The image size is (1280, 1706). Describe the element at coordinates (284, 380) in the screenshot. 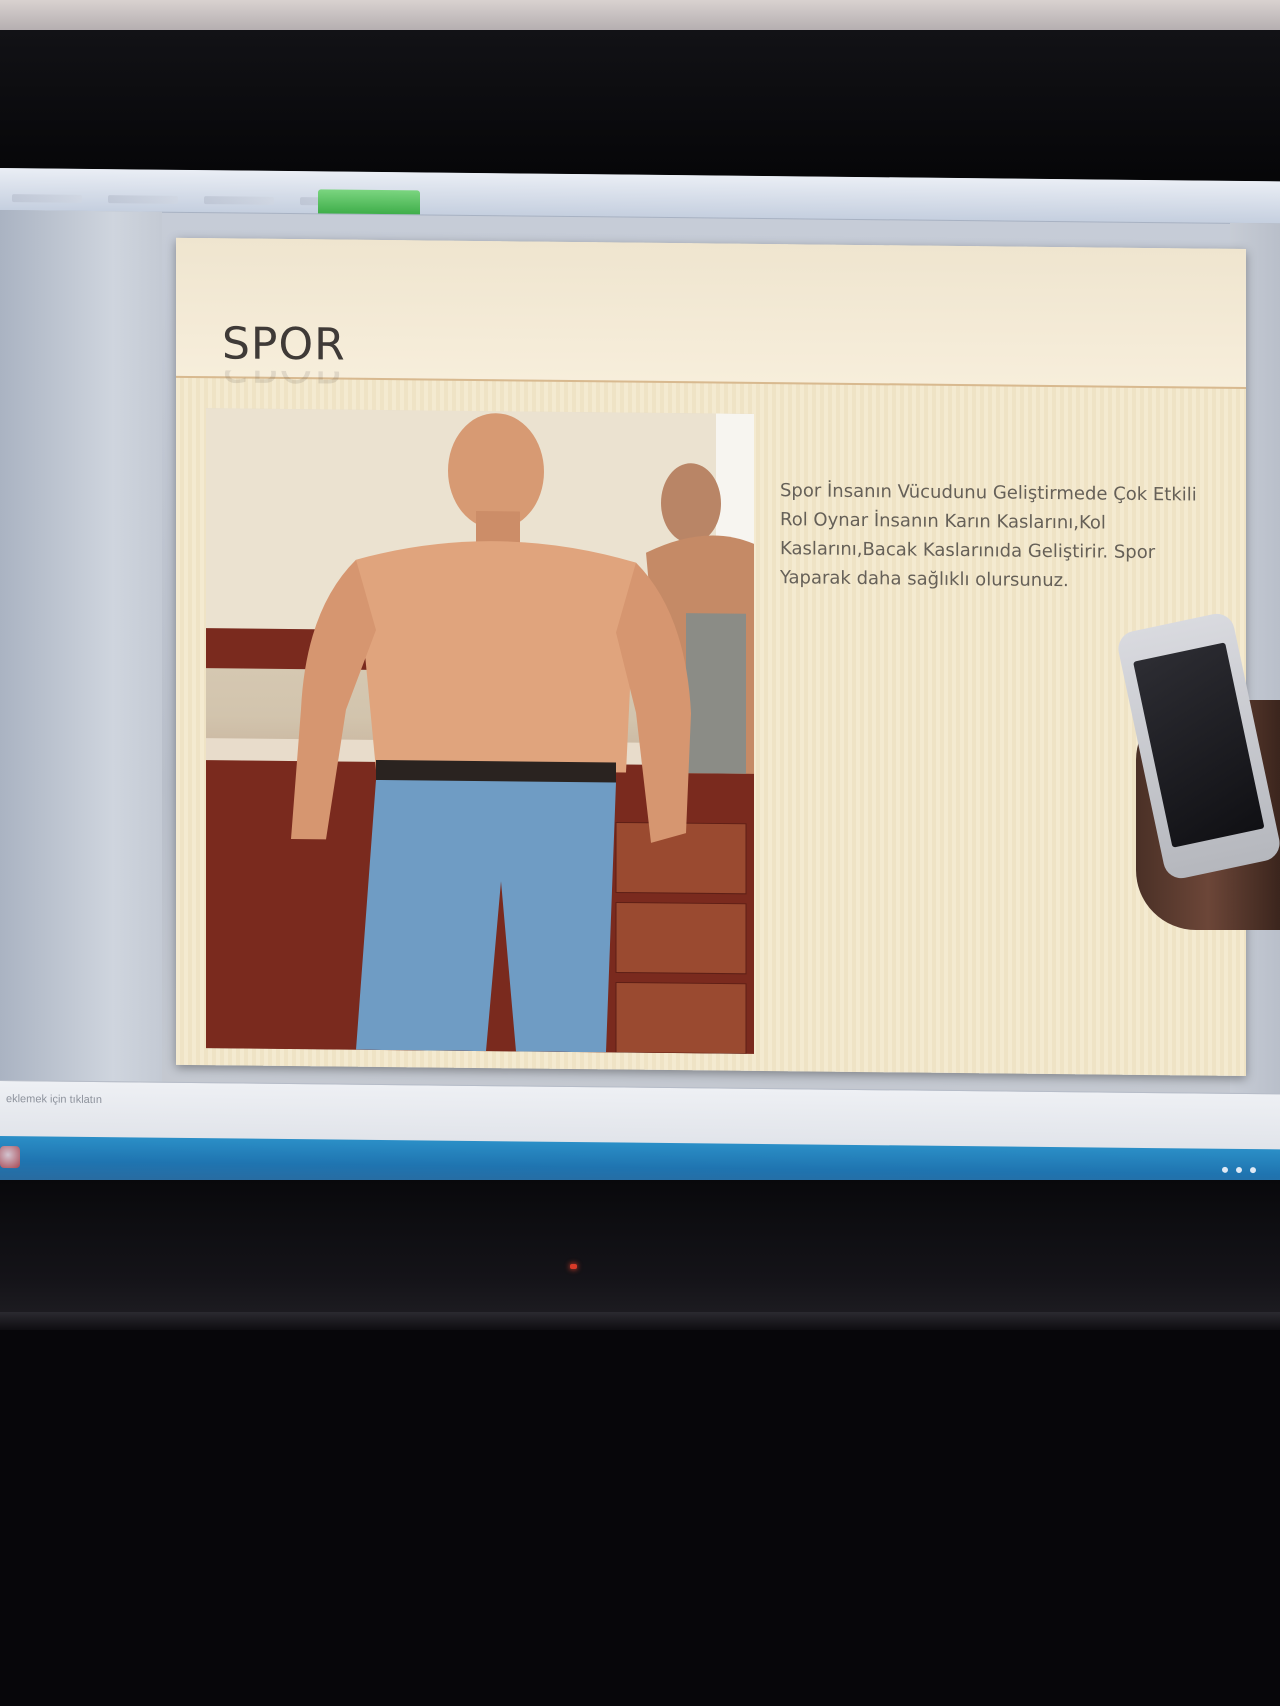

I see `slide-title-reflection: SPOR` at that location.